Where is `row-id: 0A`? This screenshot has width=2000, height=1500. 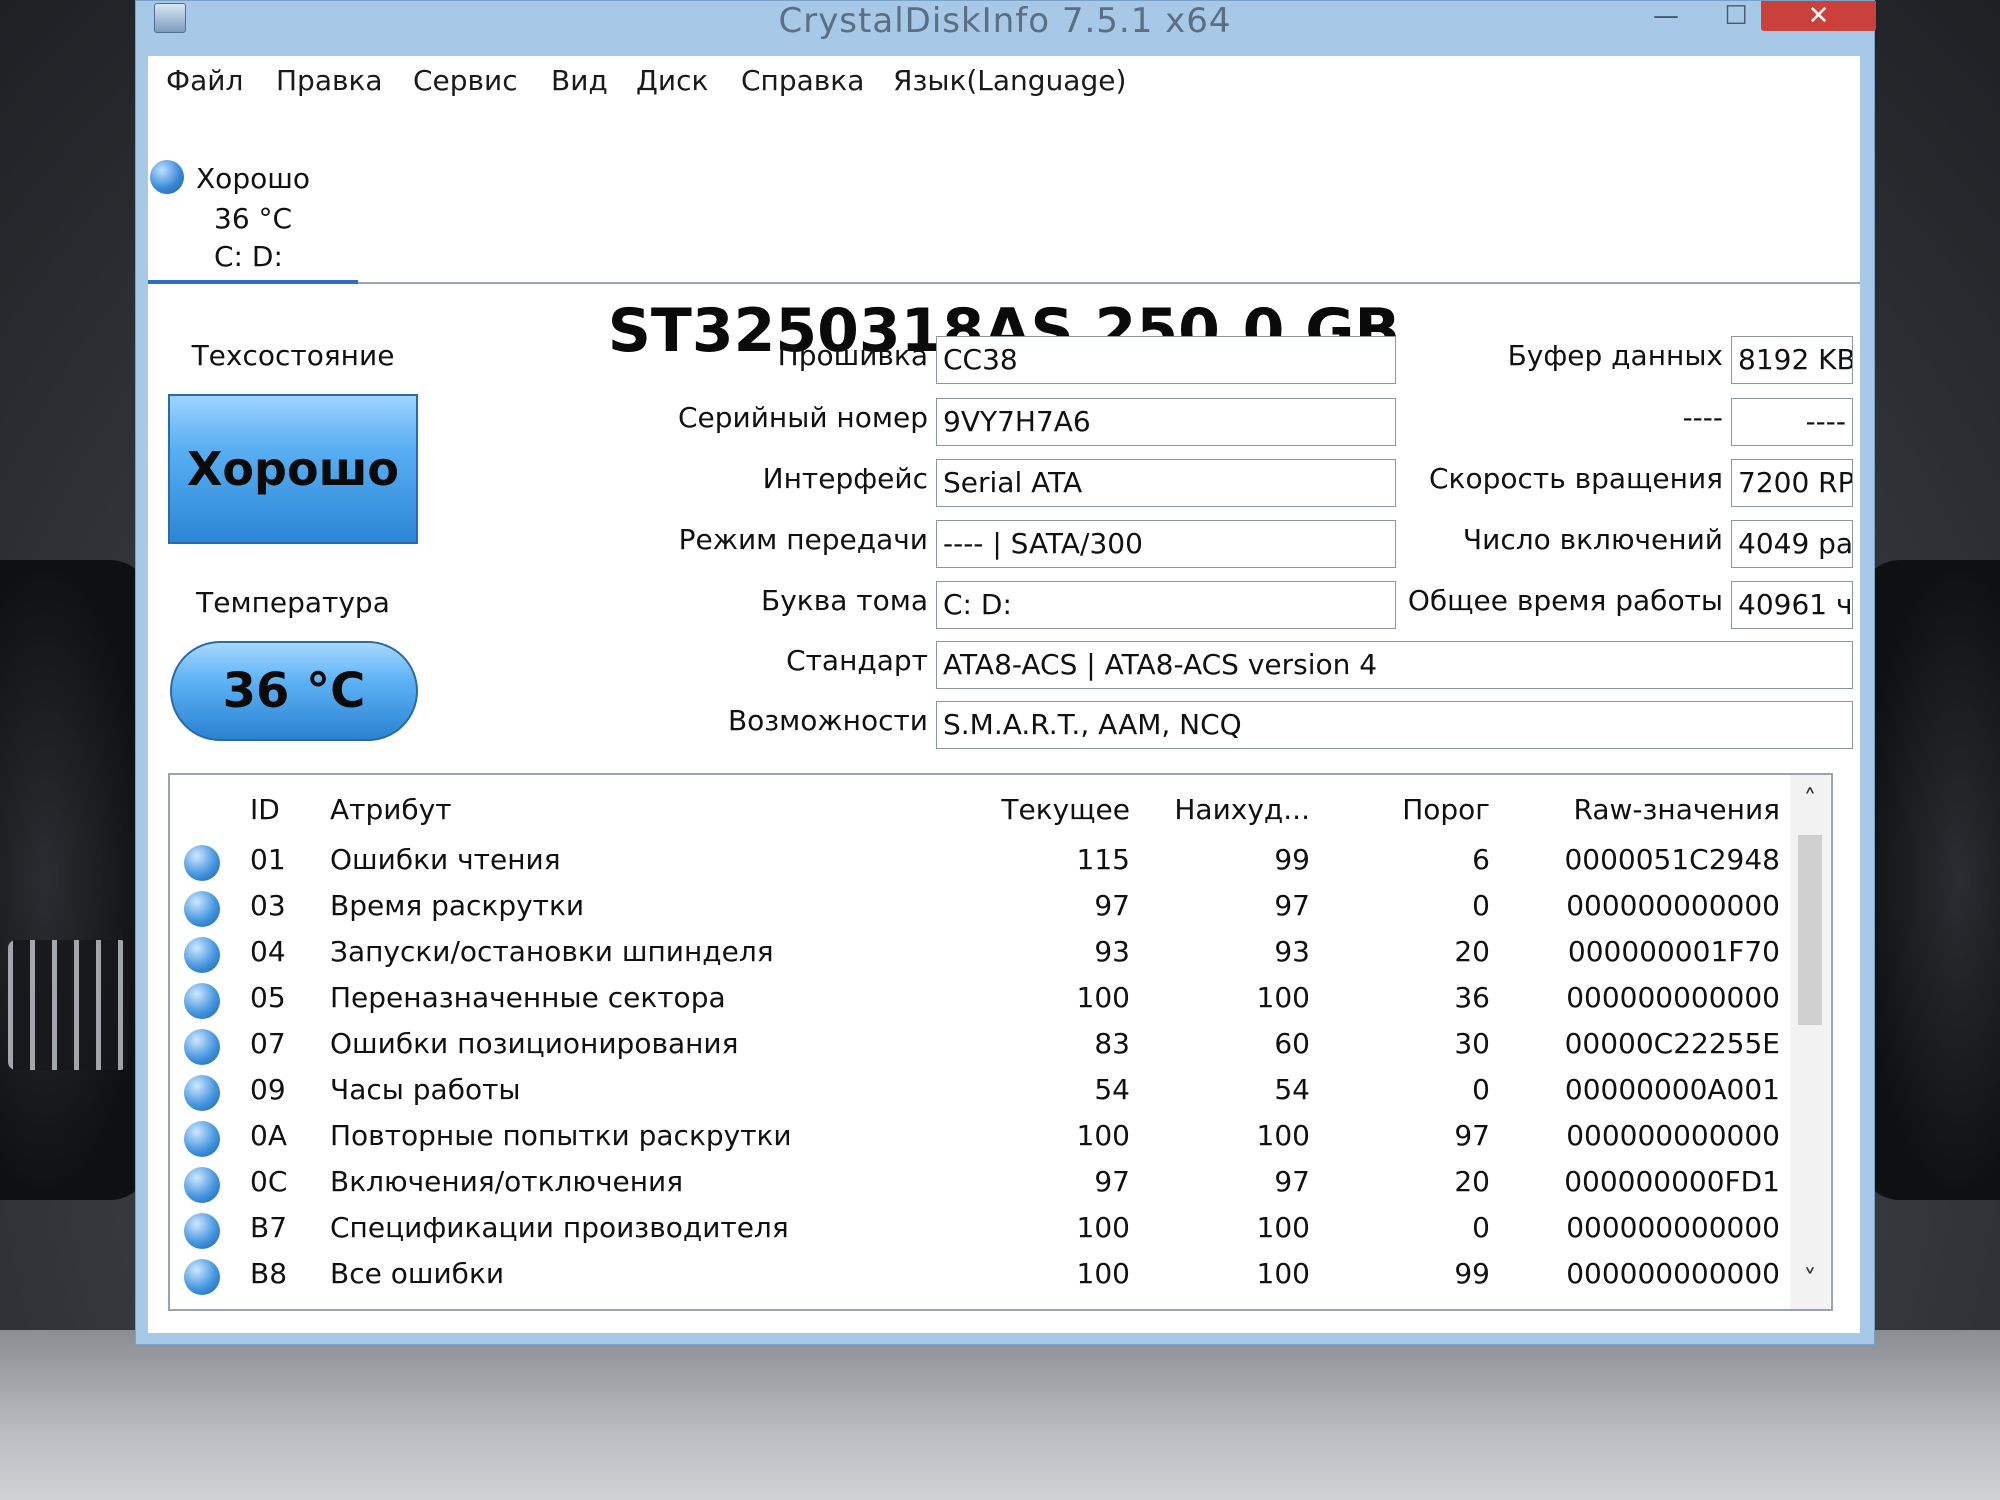
row-id: 0A is located at coordinates (268, 1135).